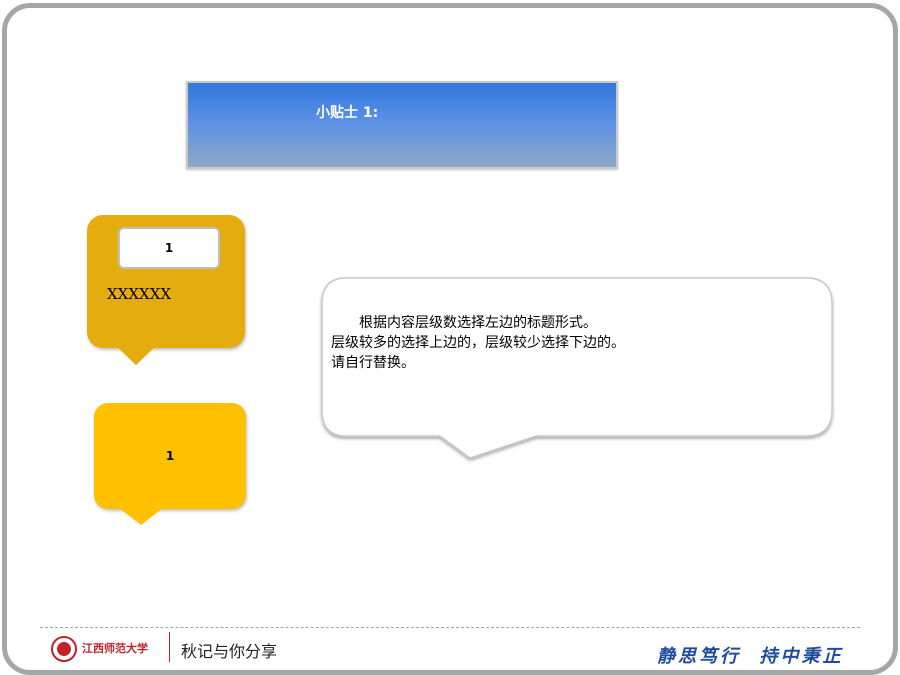 The image size is (900, 675). What do you see at coordinates (141, 516) in the screenshot?
I see `title-bubble-style-2-tail` at bounding box center [141, 516].